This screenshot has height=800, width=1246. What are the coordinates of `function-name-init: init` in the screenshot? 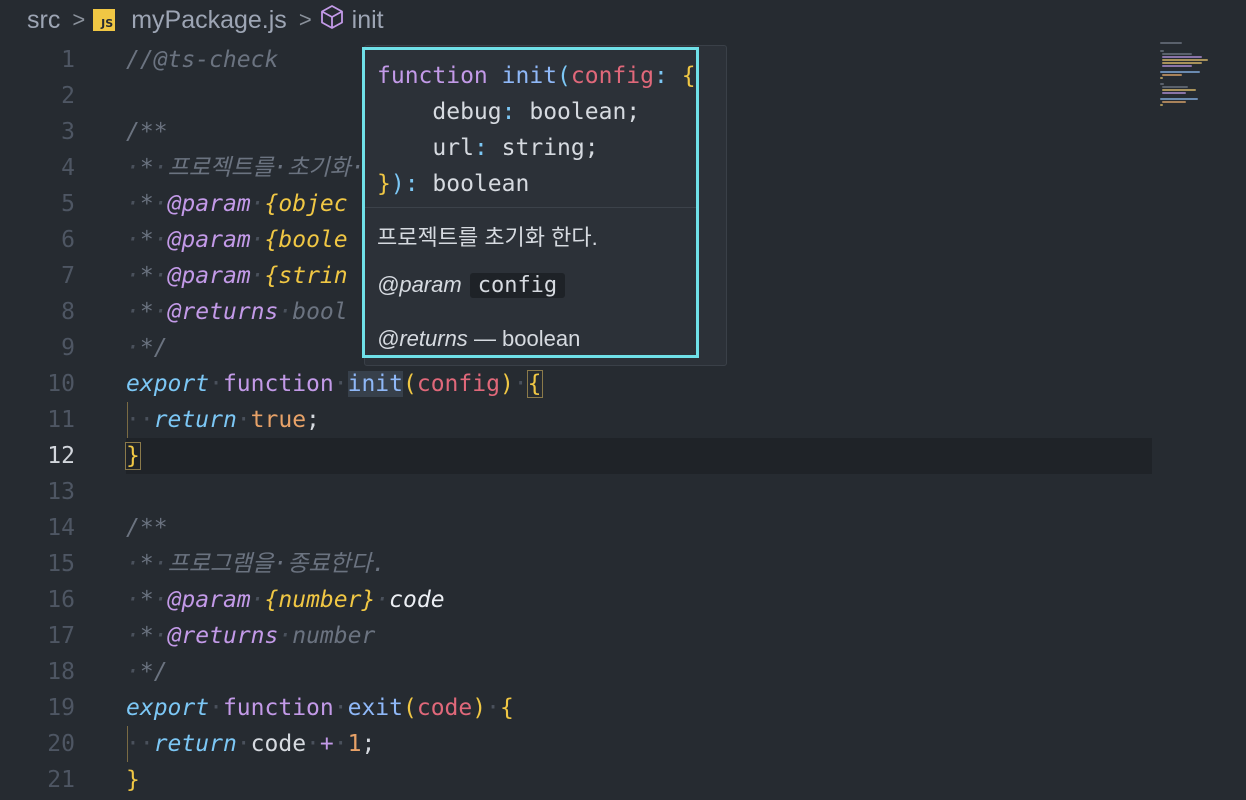 It's located at (375, 384).